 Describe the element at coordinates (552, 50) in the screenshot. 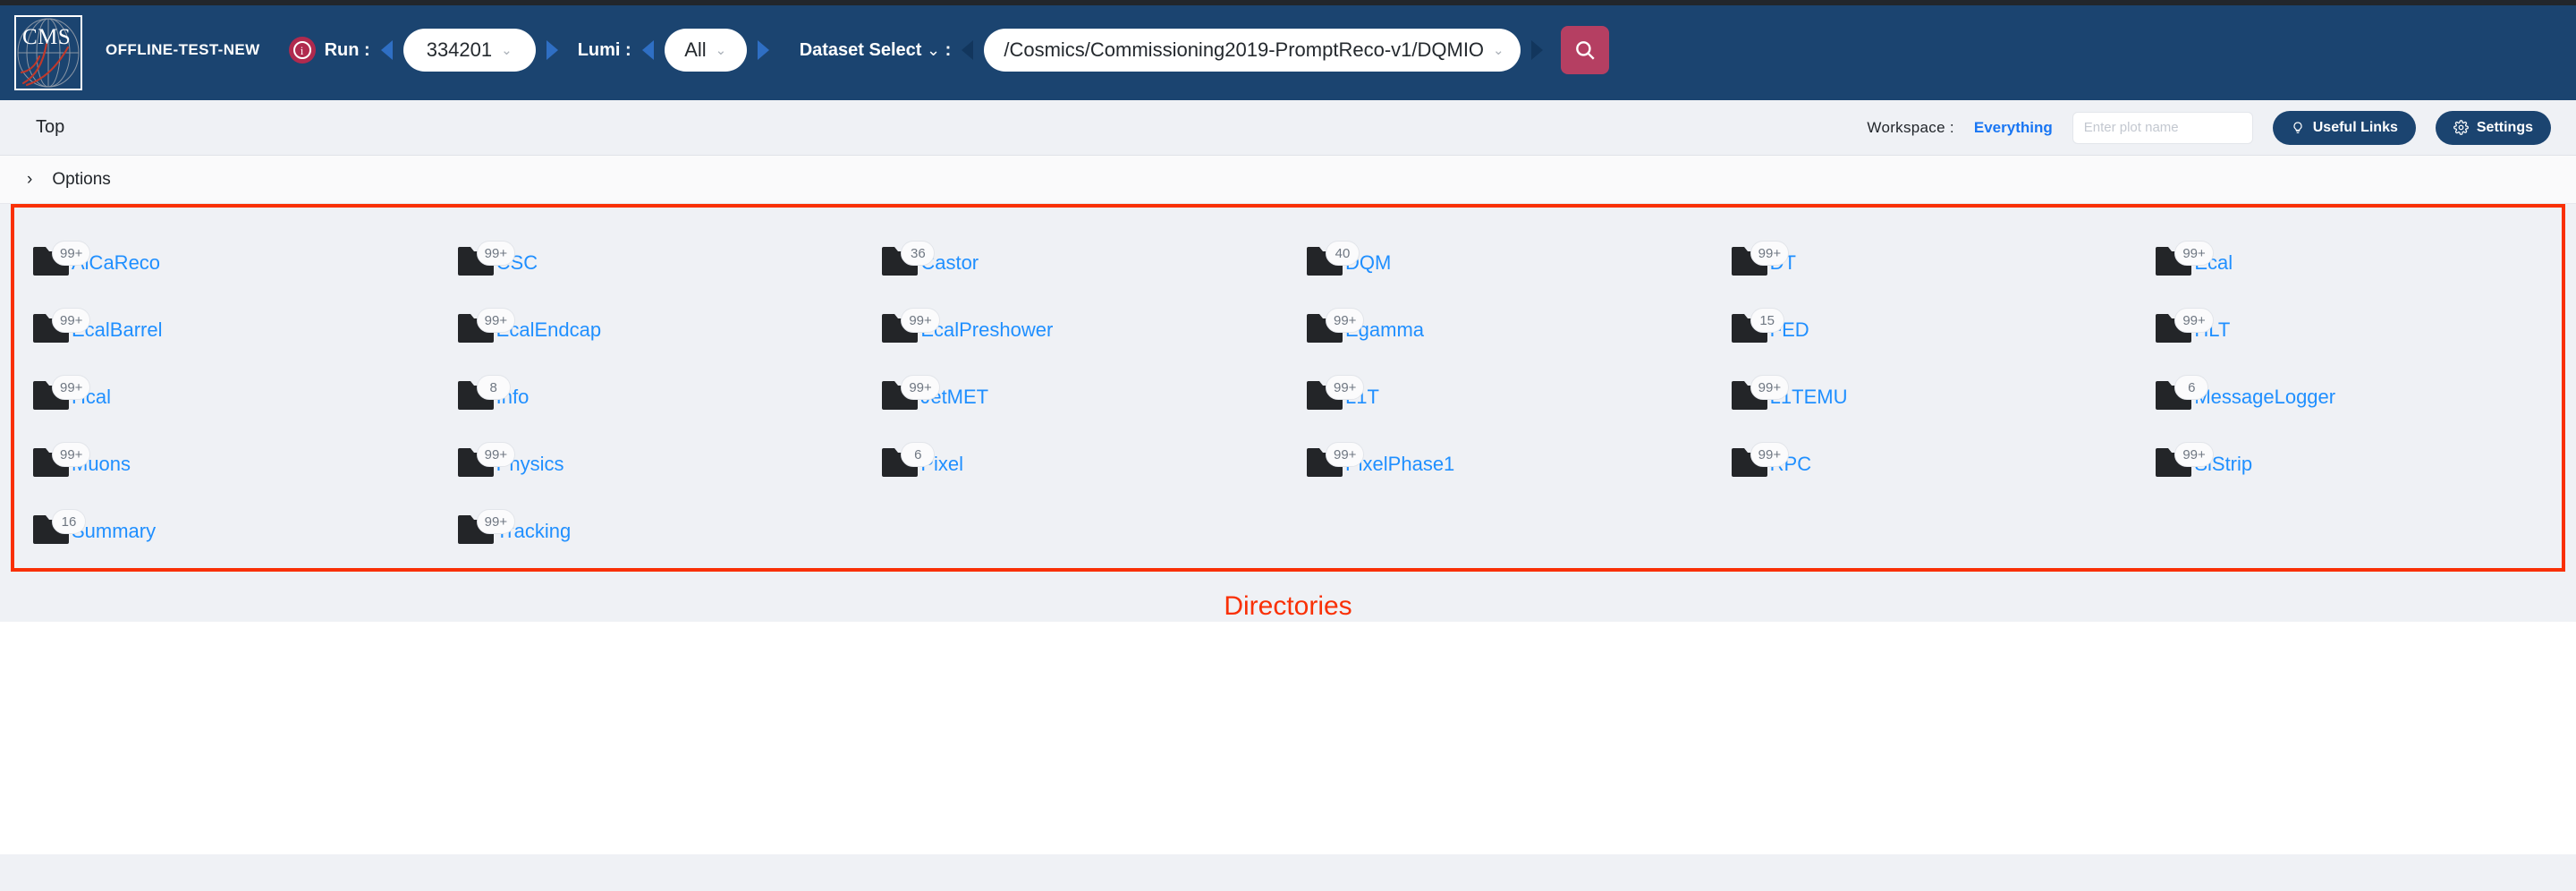

I see `run-next-button` at that location.